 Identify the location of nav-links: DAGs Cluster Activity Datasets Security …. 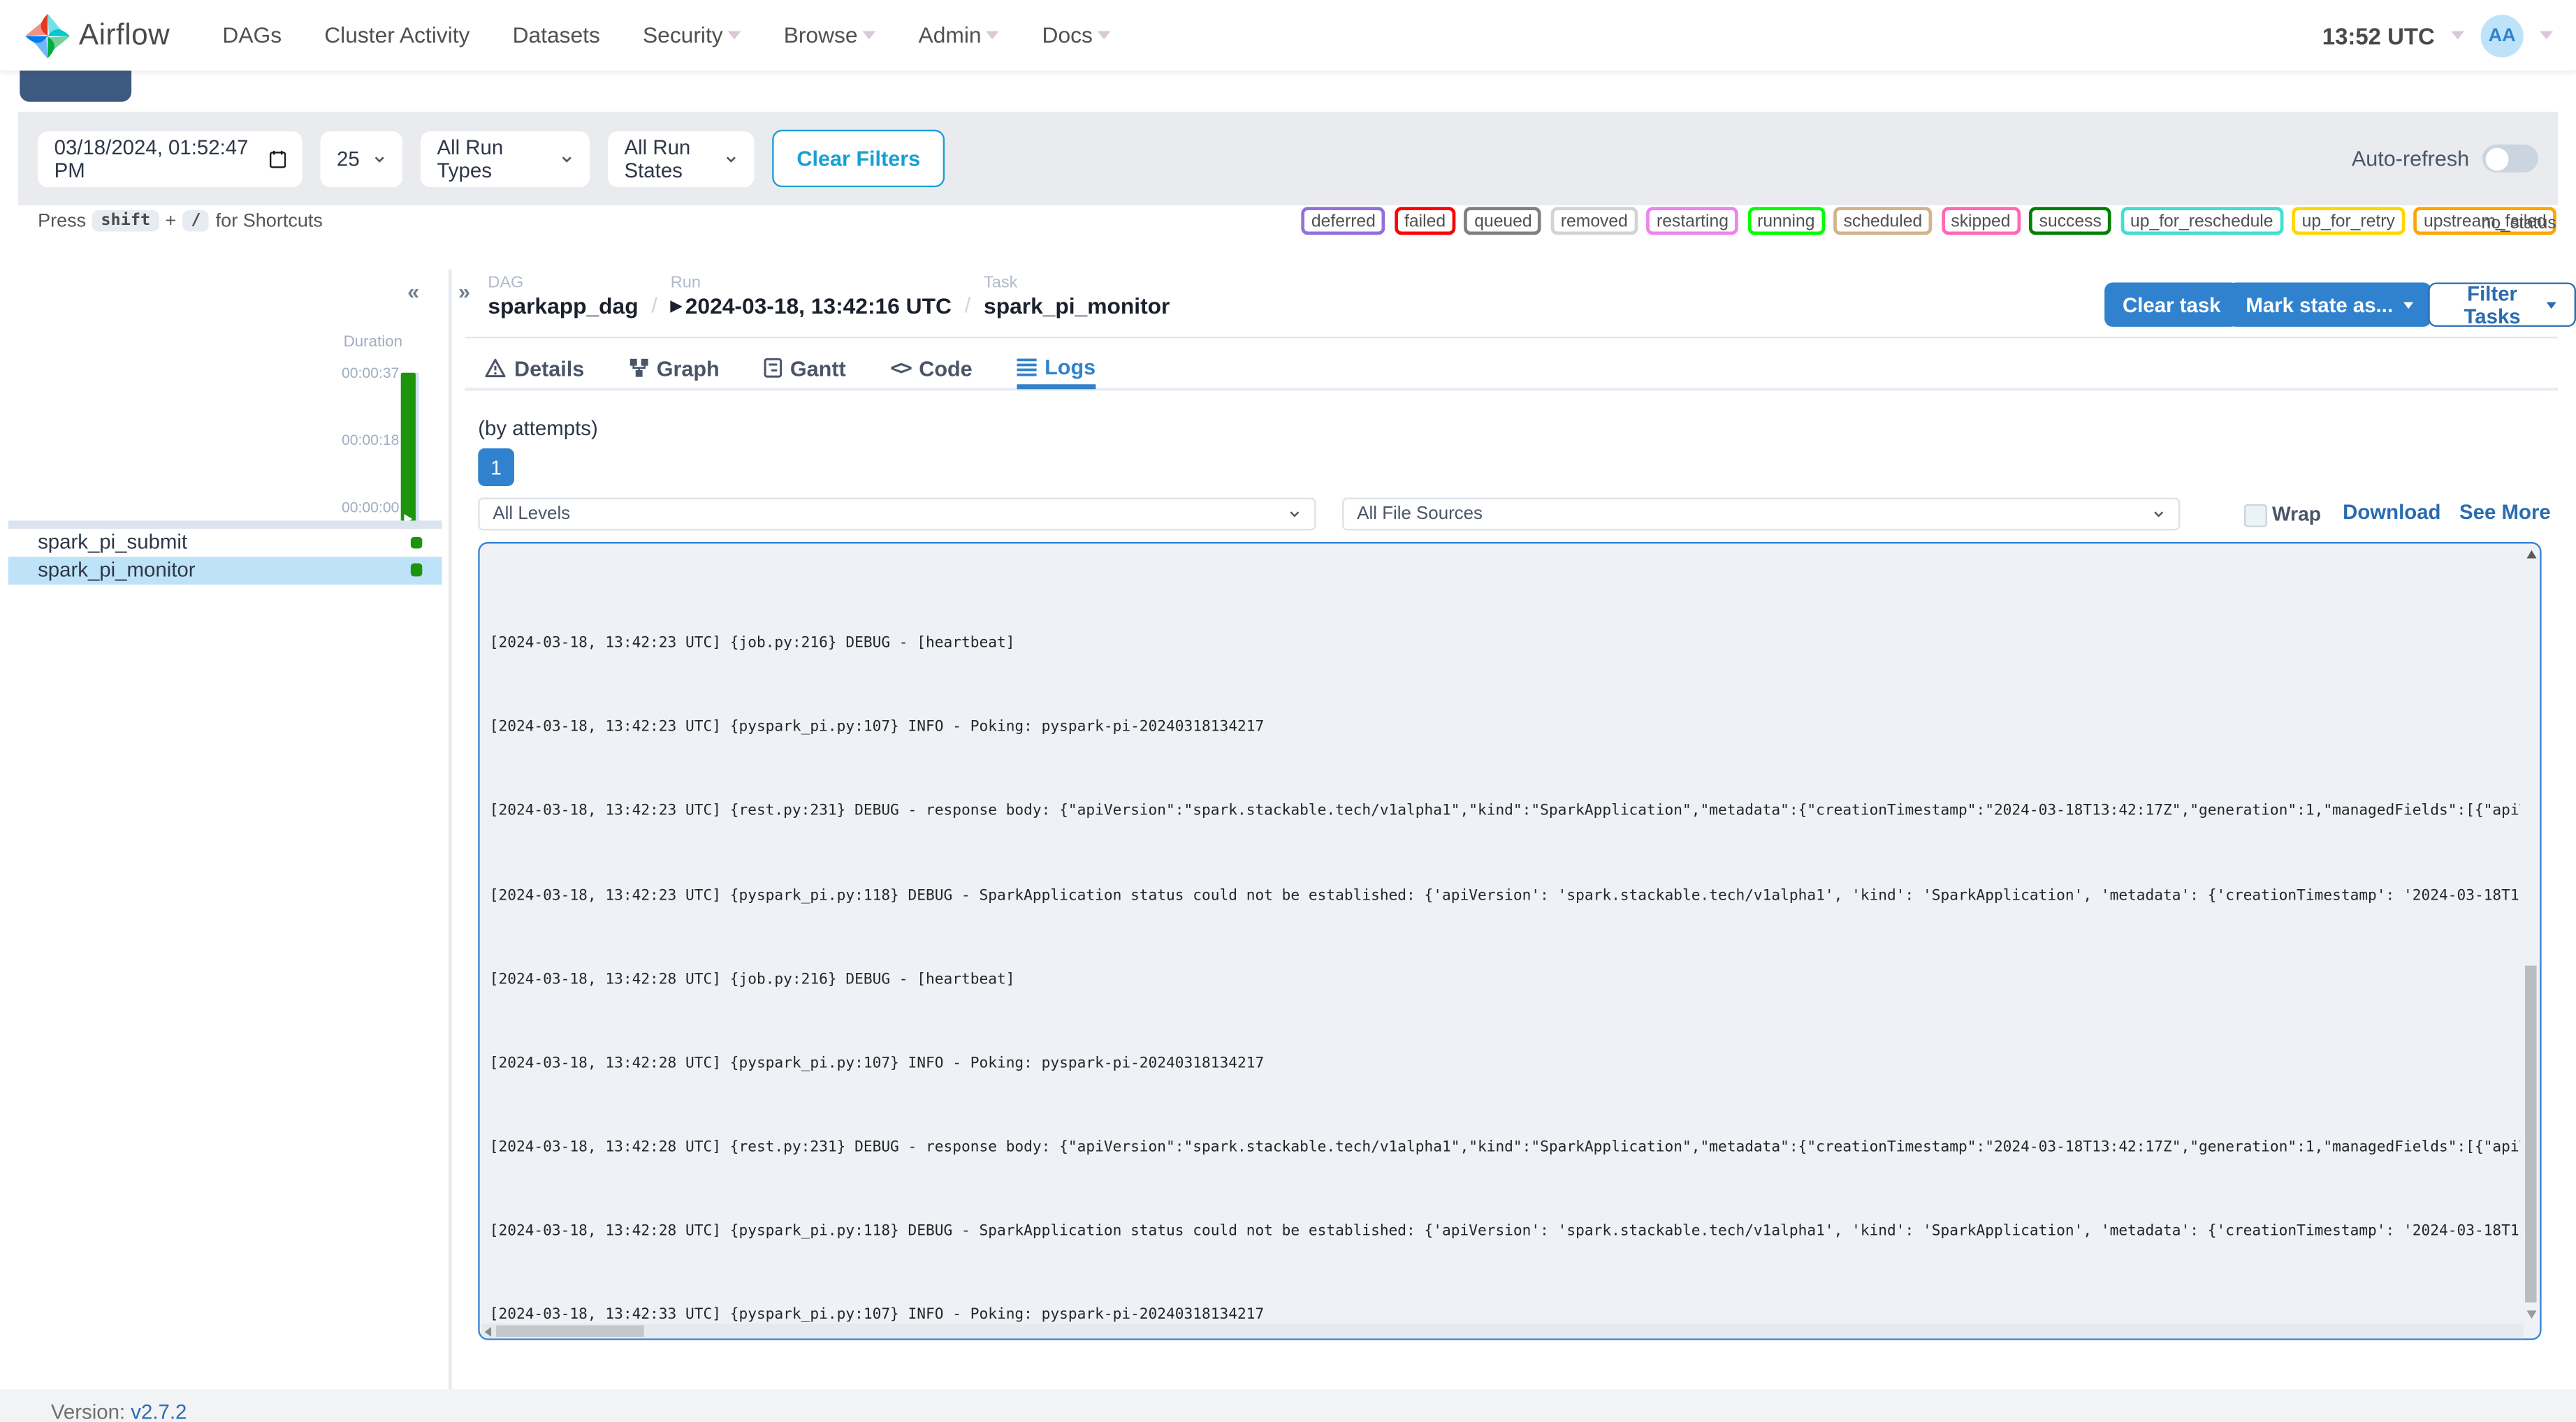
(666, 35).